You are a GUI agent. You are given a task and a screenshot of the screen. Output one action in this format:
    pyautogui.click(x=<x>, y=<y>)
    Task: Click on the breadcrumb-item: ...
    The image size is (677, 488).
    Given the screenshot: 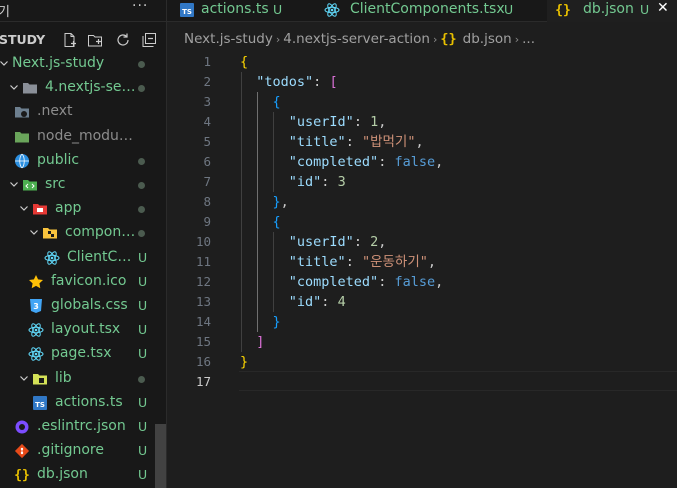 What is the action you would take?
    pyautogui.click(x=528, y=39)
    